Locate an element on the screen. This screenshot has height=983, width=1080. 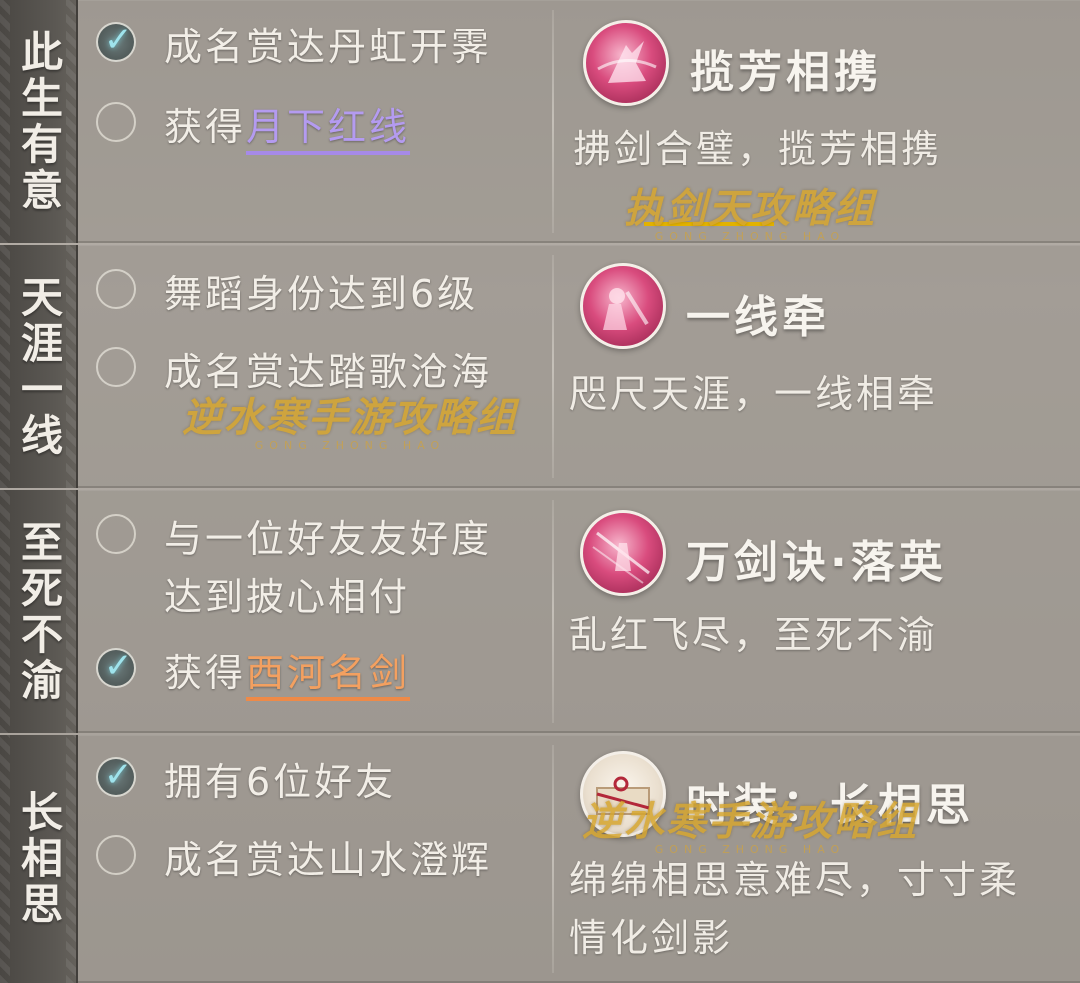
watermark: 执剑天攻略组 GONG ZHONG HAO is located at coordinates (750, 209).